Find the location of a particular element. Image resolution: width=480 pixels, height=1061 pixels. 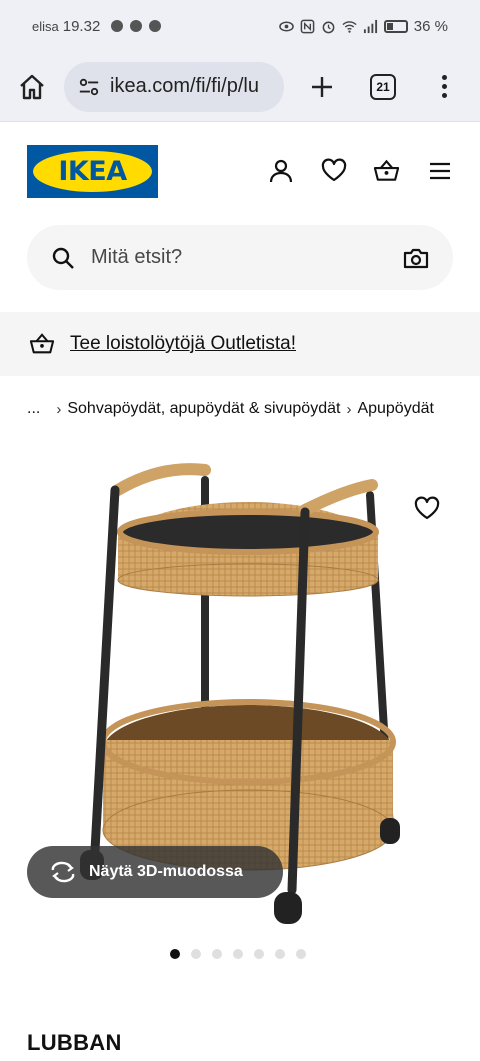

home-button is located at coordinates (32, 87).